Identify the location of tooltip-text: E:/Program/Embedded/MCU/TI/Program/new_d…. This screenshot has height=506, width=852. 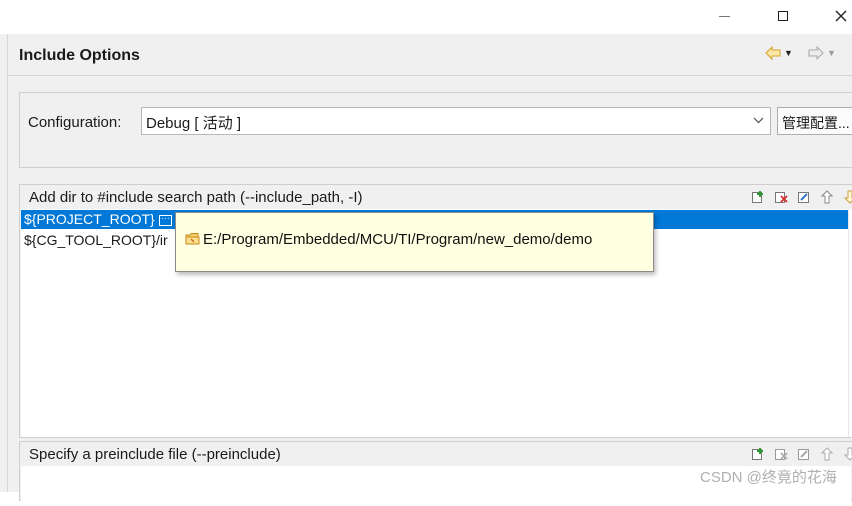
(398, 239).